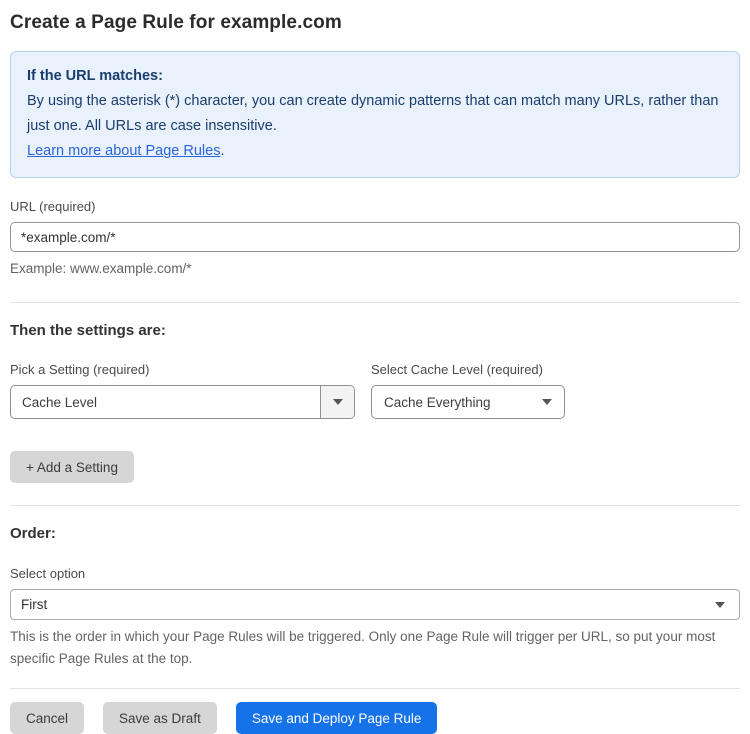 This screenshot has height=734, width=750. What do you see at coordinates (101, 268) in the screenshot?
I see `url-field-helper: Example: www.example.com/*` at bounding box center [101, 268].